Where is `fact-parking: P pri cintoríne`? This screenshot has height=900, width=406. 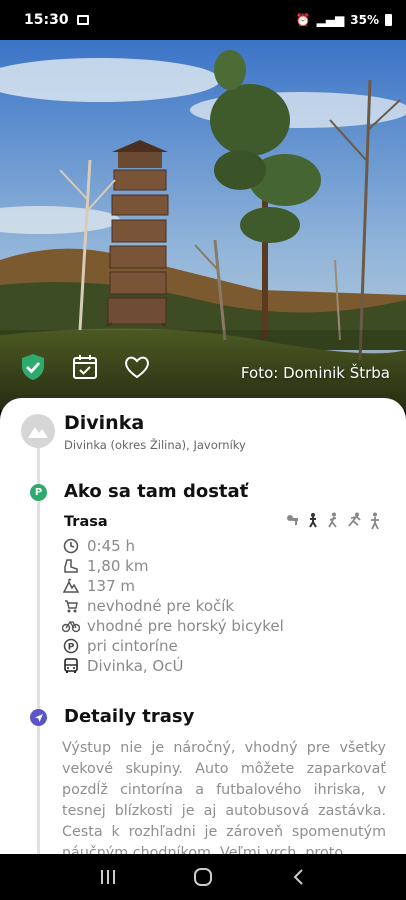
fact-parking: P pri cintoríne is located at coordinates (173, 646).